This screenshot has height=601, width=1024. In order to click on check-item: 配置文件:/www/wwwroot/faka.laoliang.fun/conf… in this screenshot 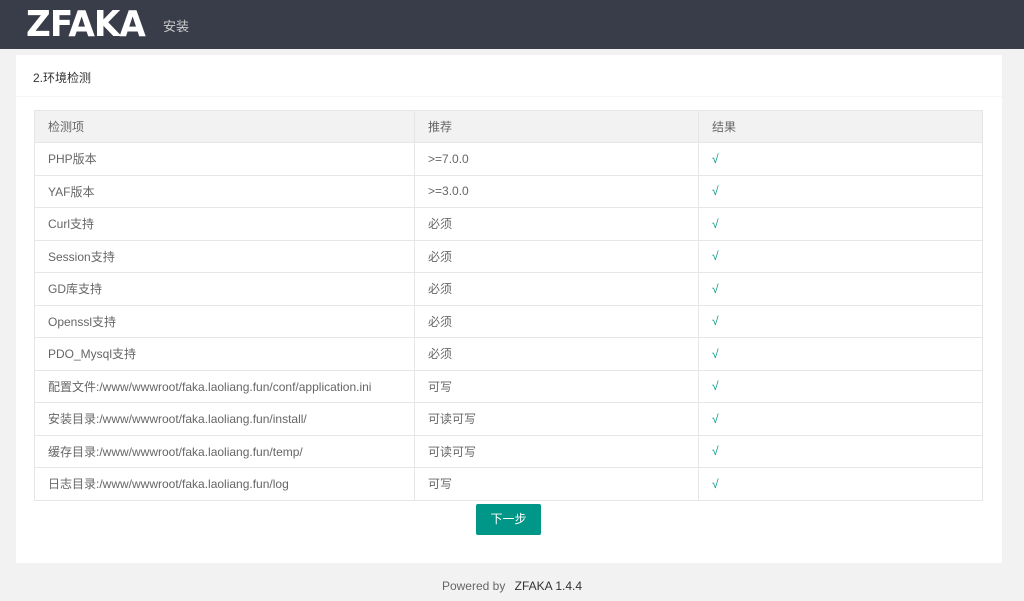, I will do `click(224, 386)`.